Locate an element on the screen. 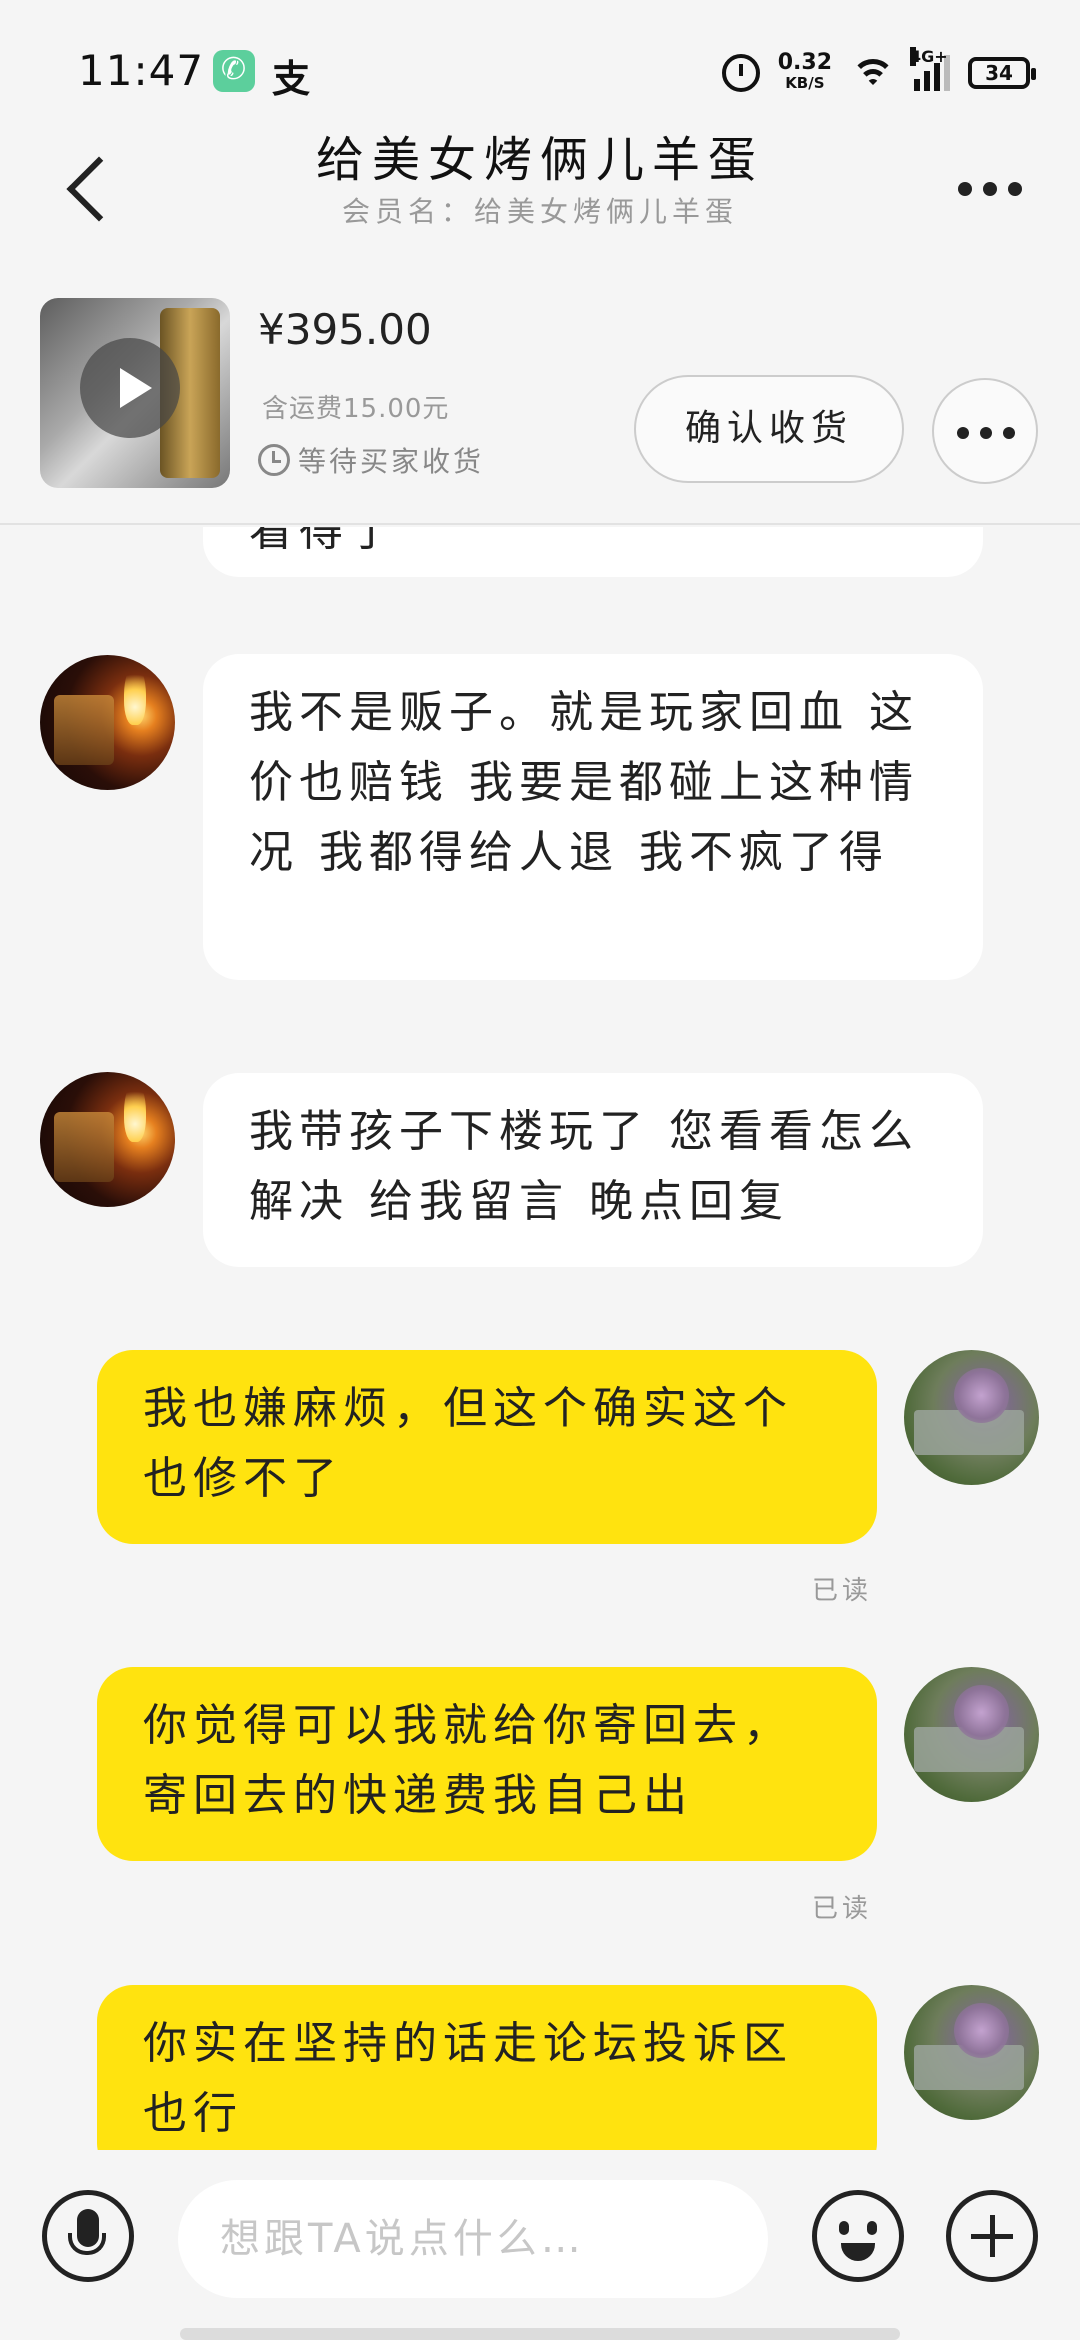  message-text: 看得了 is located at coordinates (324, 541).